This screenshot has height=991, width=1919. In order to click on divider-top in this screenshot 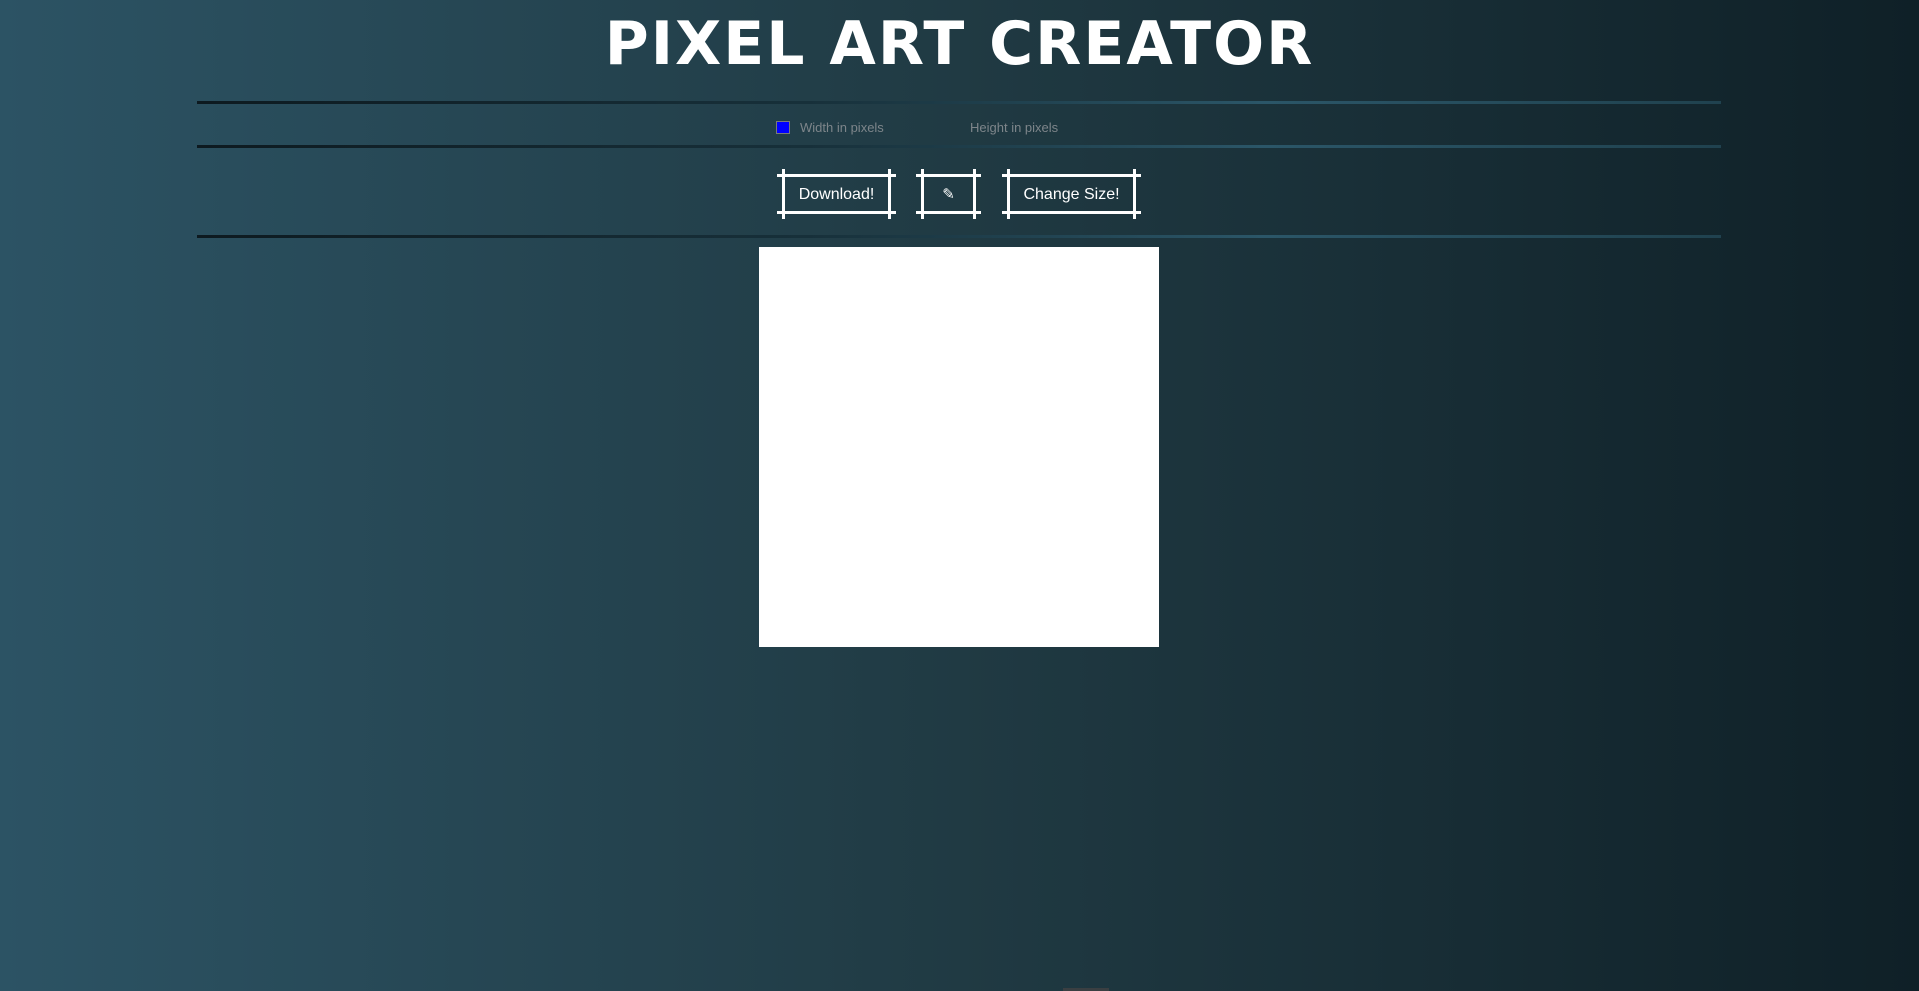, I will do `click(959, 102)`.